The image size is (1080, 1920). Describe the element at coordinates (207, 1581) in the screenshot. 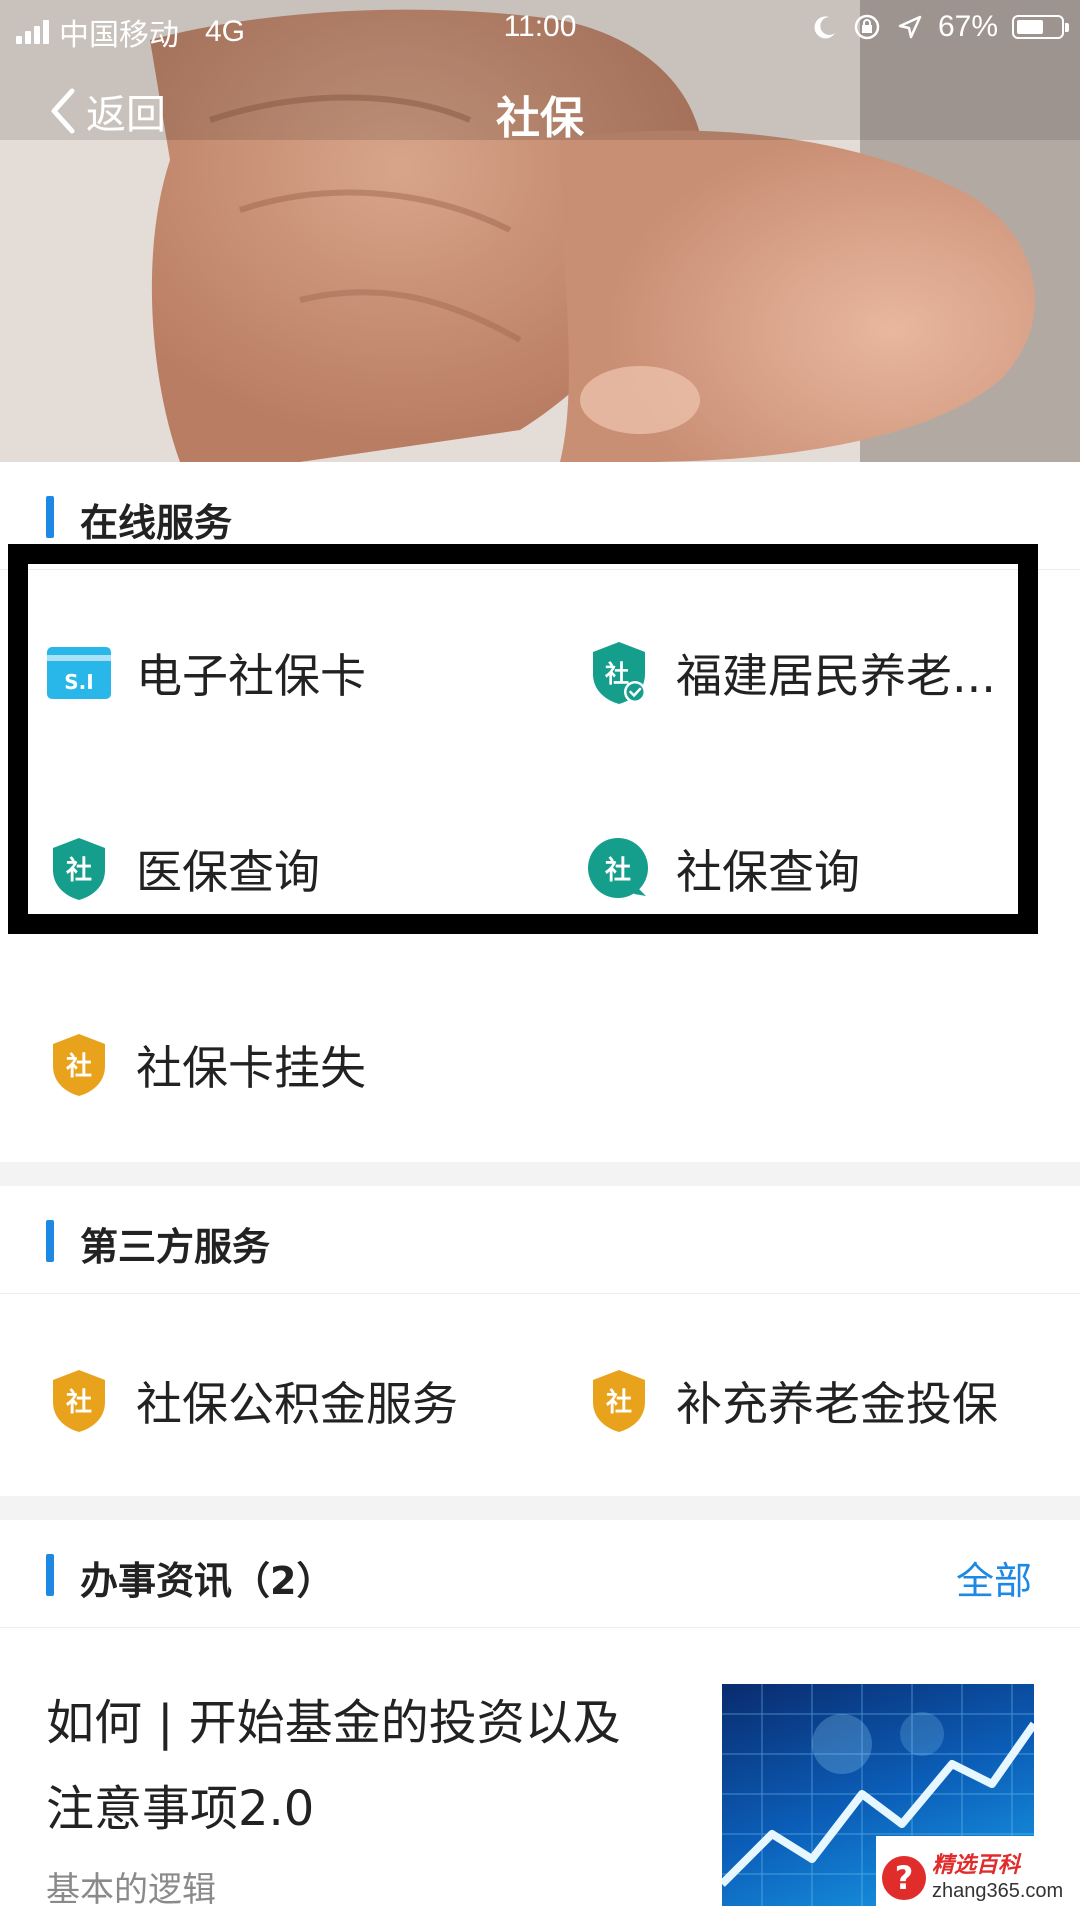

I see `section-title: 办事资讯（2）` at that location.